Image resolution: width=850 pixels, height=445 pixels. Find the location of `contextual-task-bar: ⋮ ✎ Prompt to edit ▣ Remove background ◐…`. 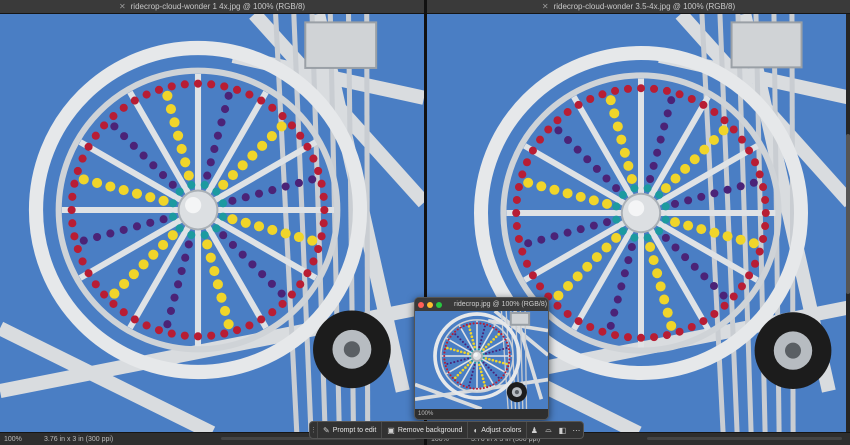

contextual-task-bar: ⋮ ✎ Prompt to edit ▣ Remove background ◐… is located at coordinates (447, 430).